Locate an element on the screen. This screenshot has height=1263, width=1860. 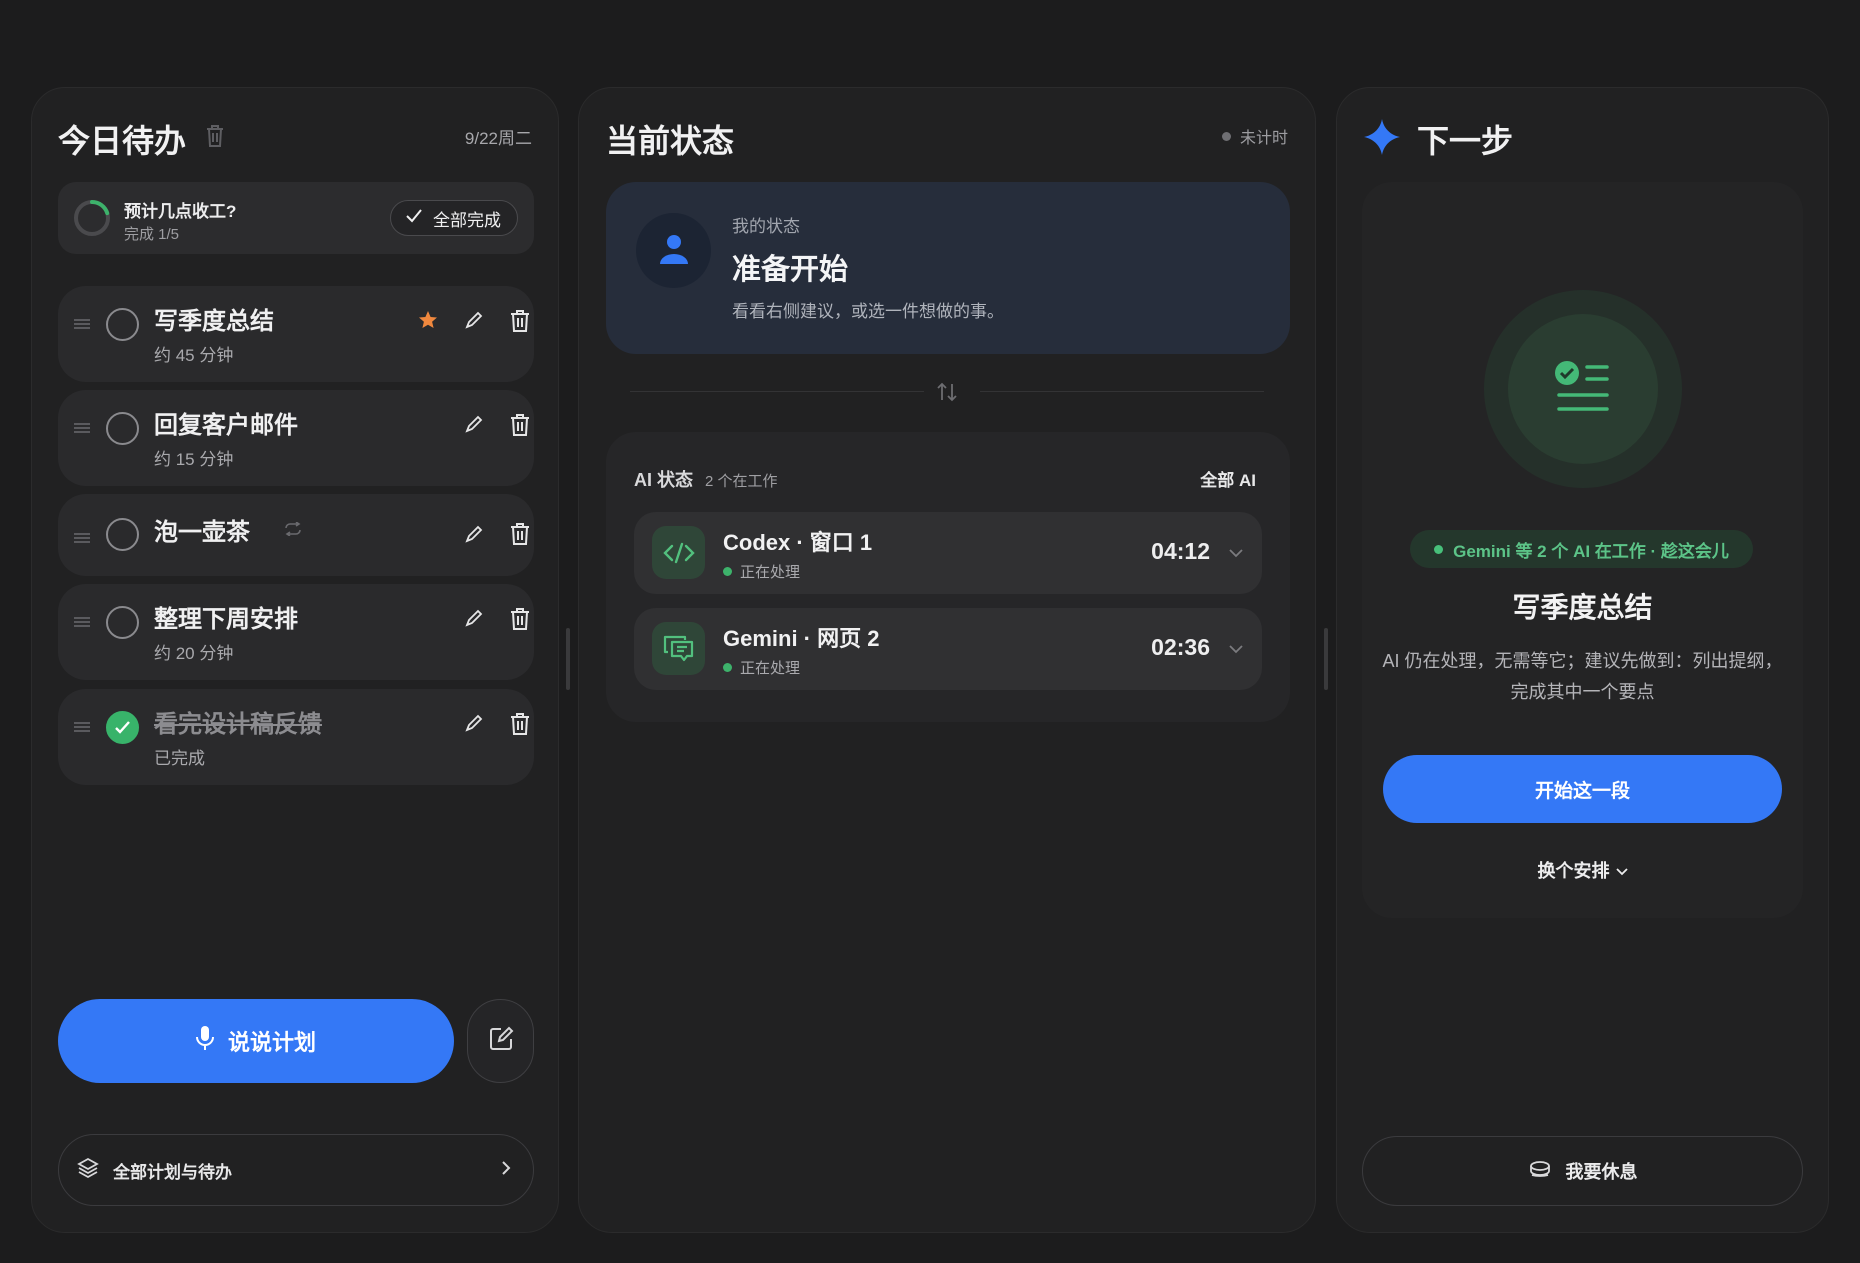
task-item: 写季度总结 约 45 分钟 is located at coordinates (296, 334).